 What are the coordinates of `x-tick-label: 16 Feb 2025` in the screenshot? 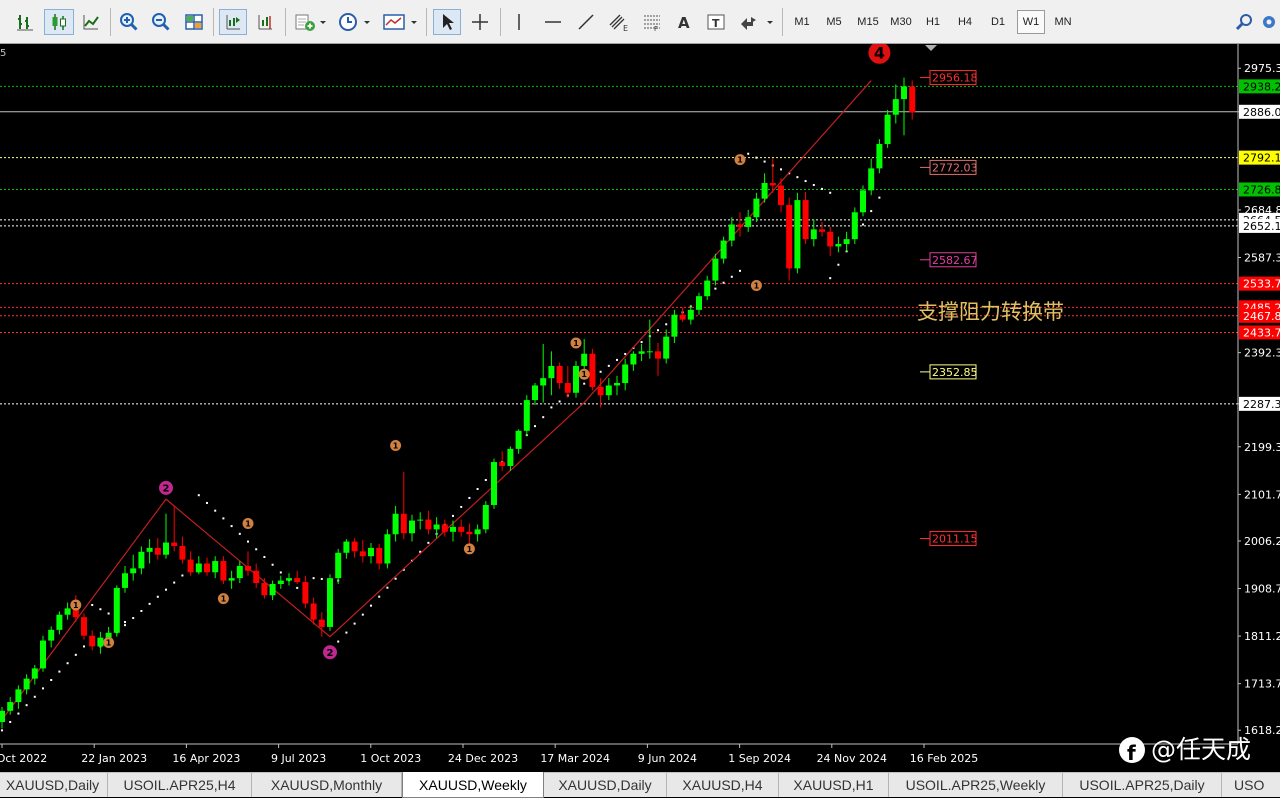 It's located at (944, 758).